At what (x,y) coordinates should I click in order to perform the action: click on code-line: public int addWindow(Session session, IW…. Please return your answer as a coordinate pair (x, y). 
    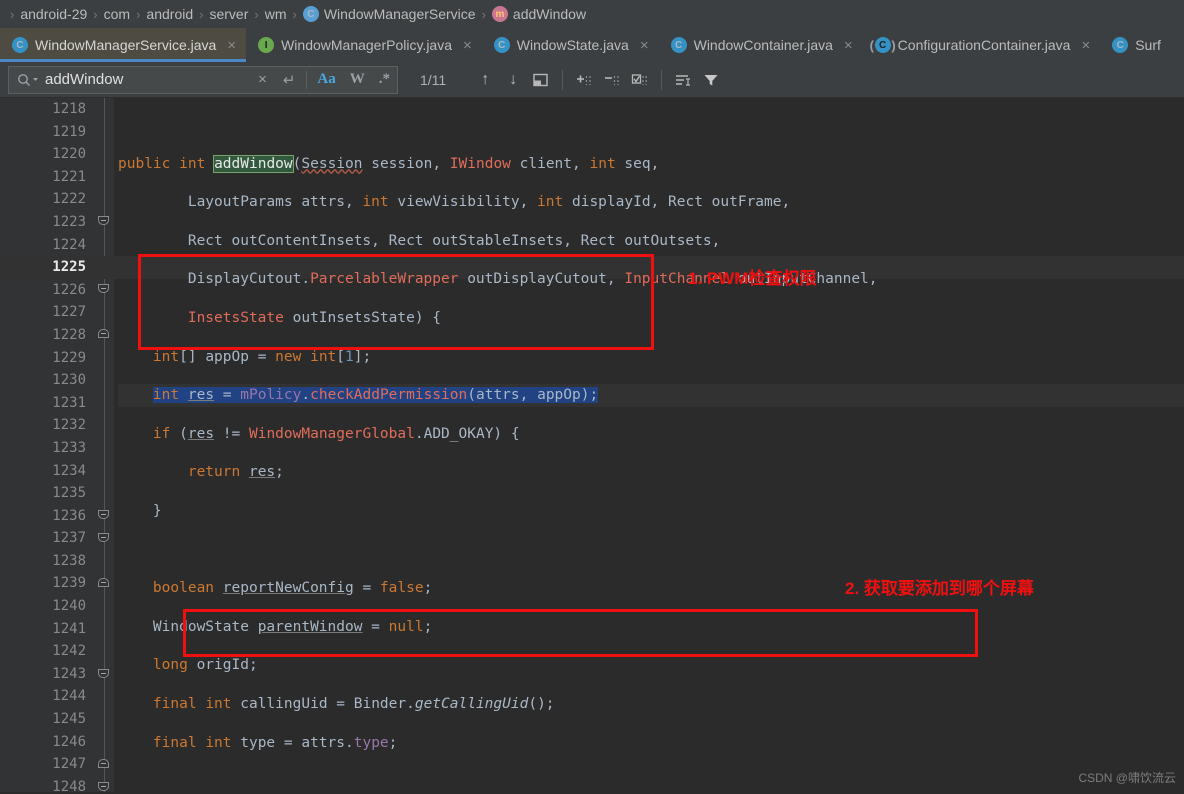
    Looking at the image, I should click on (389, 163).